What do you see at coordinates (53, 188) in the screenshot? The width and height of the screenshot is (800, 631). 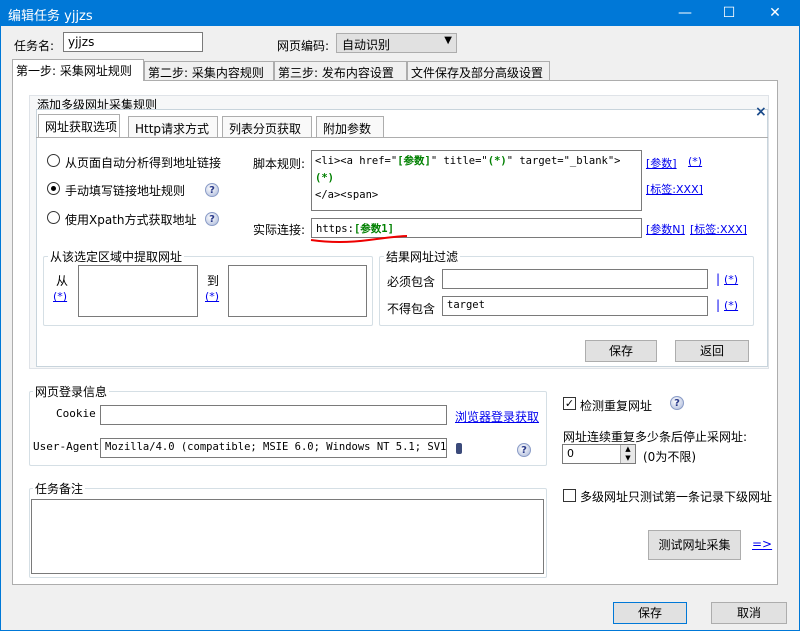 I see `radio-manual-rule` at bounding box center [53, 188].